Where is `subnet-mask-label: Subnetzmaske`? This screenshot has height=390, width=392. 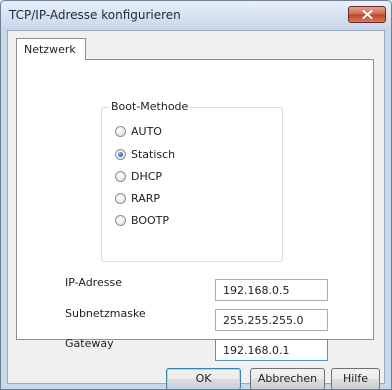 subnet-mask-label: Subnetzmaske is located at coordinates (105, 313).